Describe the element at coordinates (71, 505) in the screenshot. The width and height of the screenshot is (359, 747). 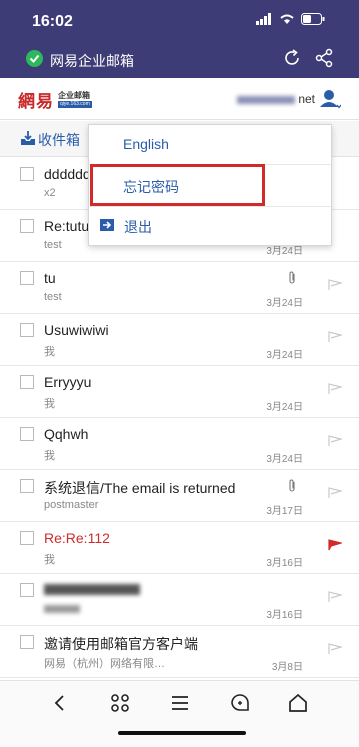
I see `mail-sender: postmaster` at that location.